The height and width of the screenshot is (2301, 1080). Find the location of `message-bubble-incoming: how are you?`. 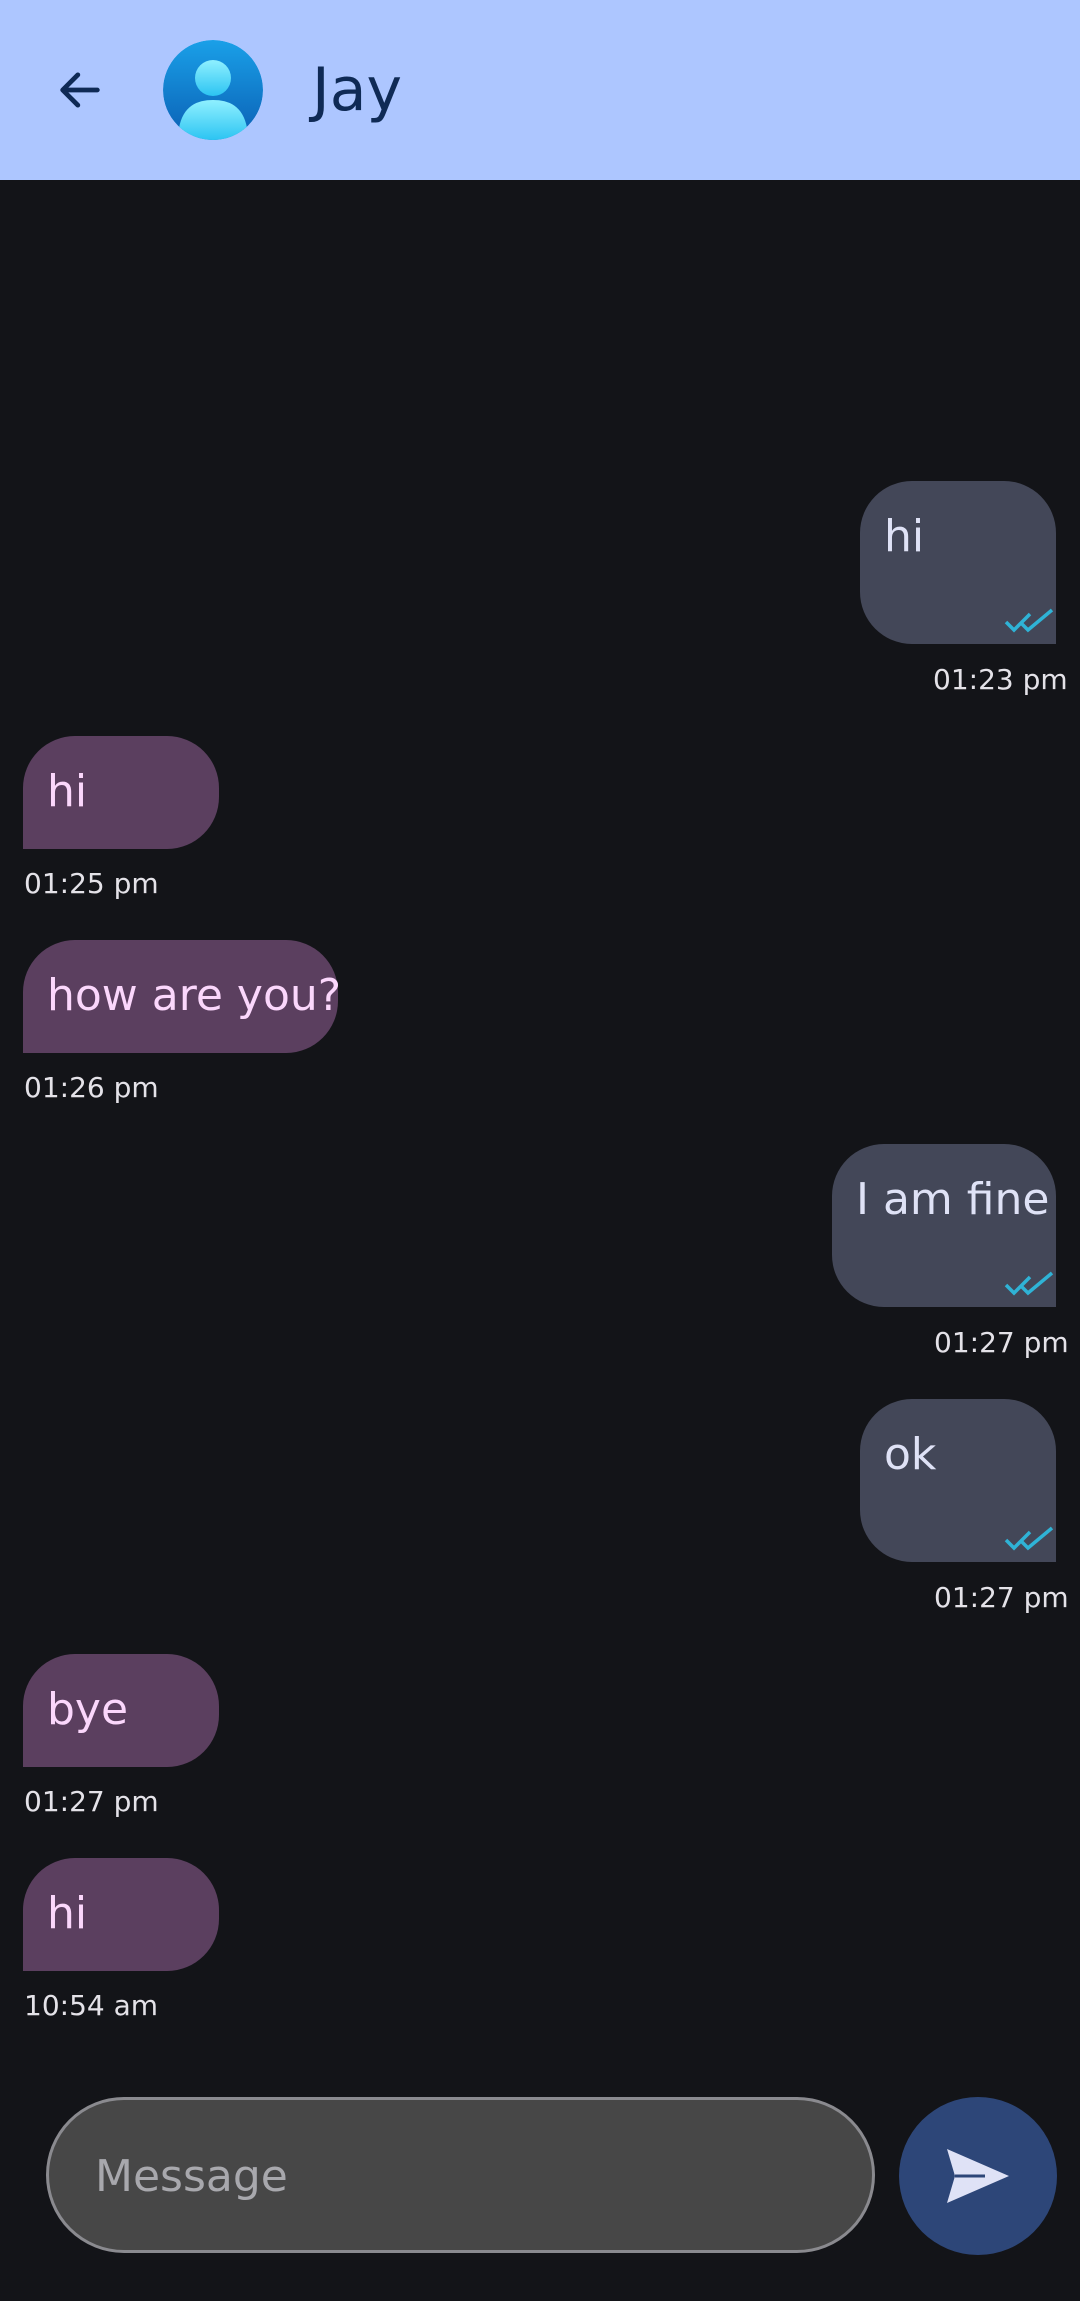

message-bubble-incoming: how are you? is located at coordinates (182, 996).